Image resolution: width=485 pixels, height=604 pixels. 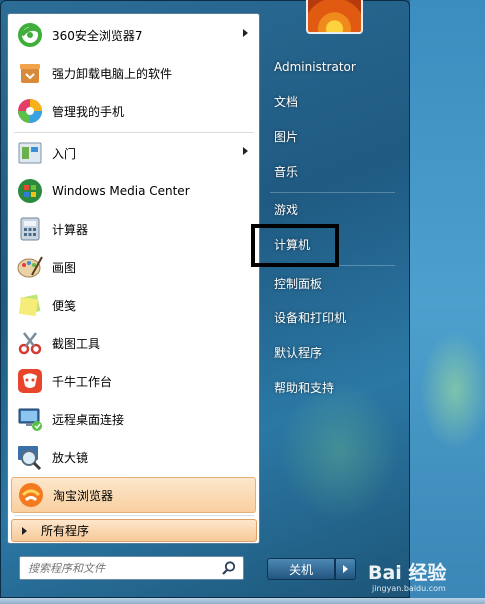 I want to click on program-calculator: 计算器, so click(x=133, y=229).